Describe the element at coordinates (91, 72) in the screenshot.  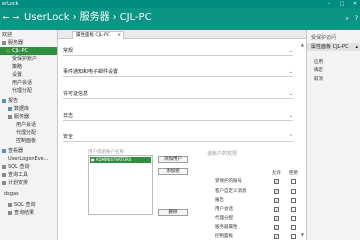
I see `section-title: 事件通知和电子邮件设置` at that location.